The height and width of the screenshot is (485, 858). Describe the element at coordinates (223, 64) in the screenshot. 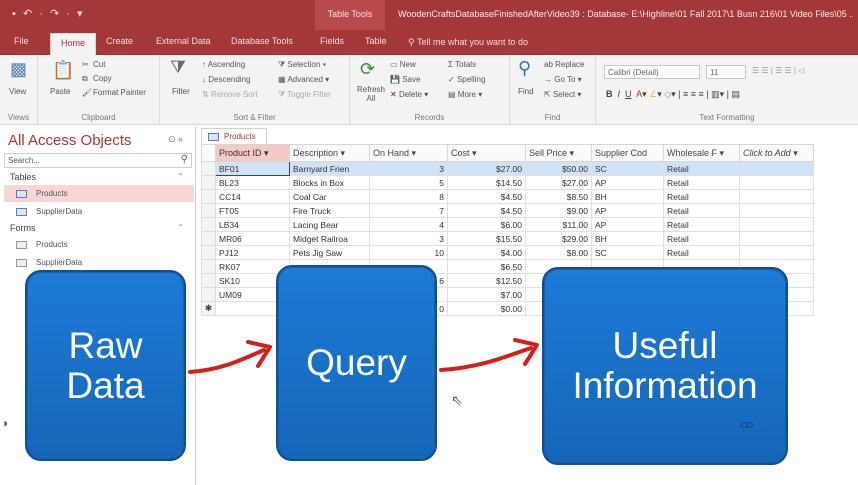

I see `ascending-button: ↑ Ascending` at that location.